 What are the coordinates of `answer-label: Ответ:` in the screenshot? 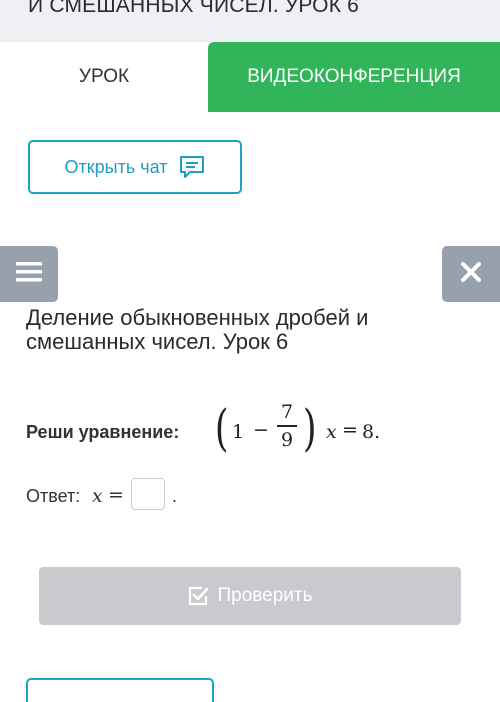 It's located at (53, 496).